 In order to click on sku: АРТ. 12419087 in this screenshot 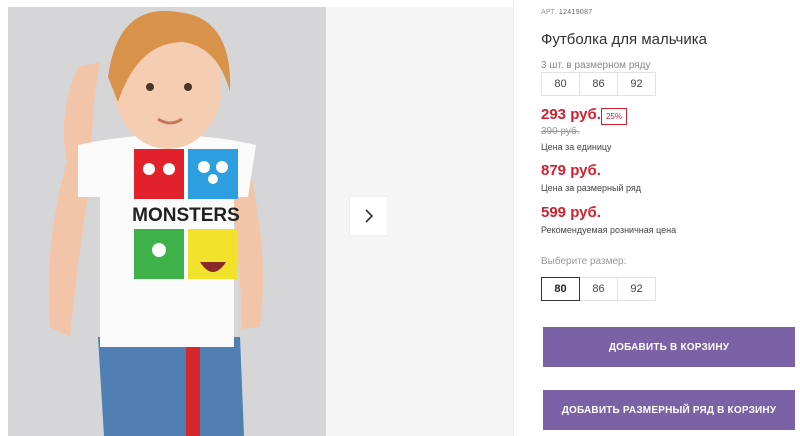, I will do `click(566, 12)`.